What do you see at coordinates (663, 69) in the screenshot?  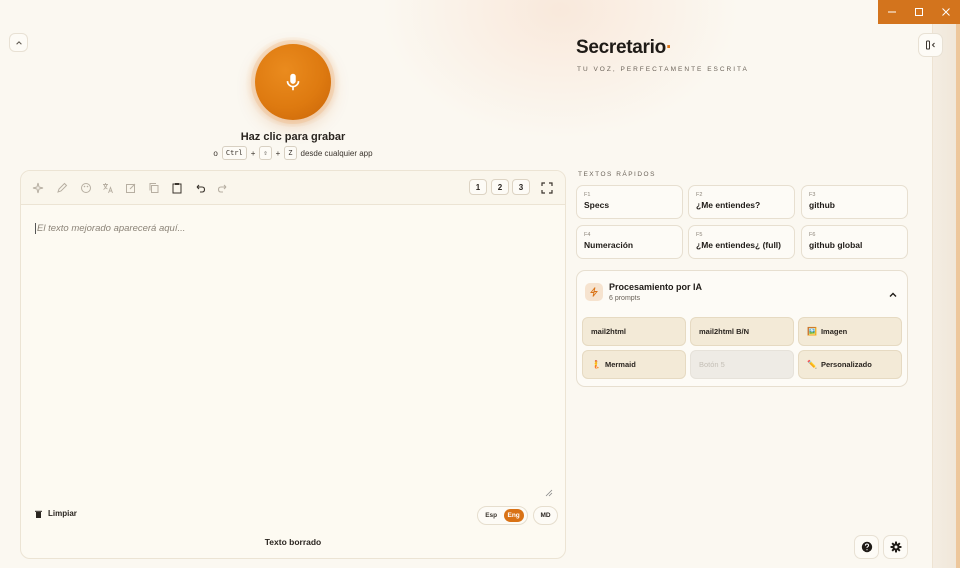 I see `tagline: TU VOZ, PERFECTAMENTE ESCRITA` at bounding box center [663, 69].